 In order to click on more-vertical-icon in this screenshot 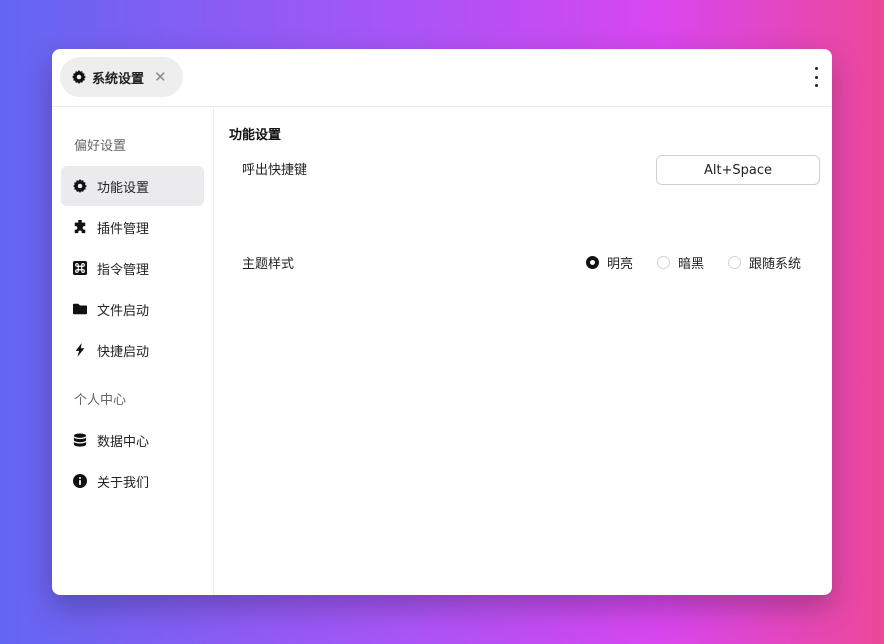, I will do `click(816, 77)`.